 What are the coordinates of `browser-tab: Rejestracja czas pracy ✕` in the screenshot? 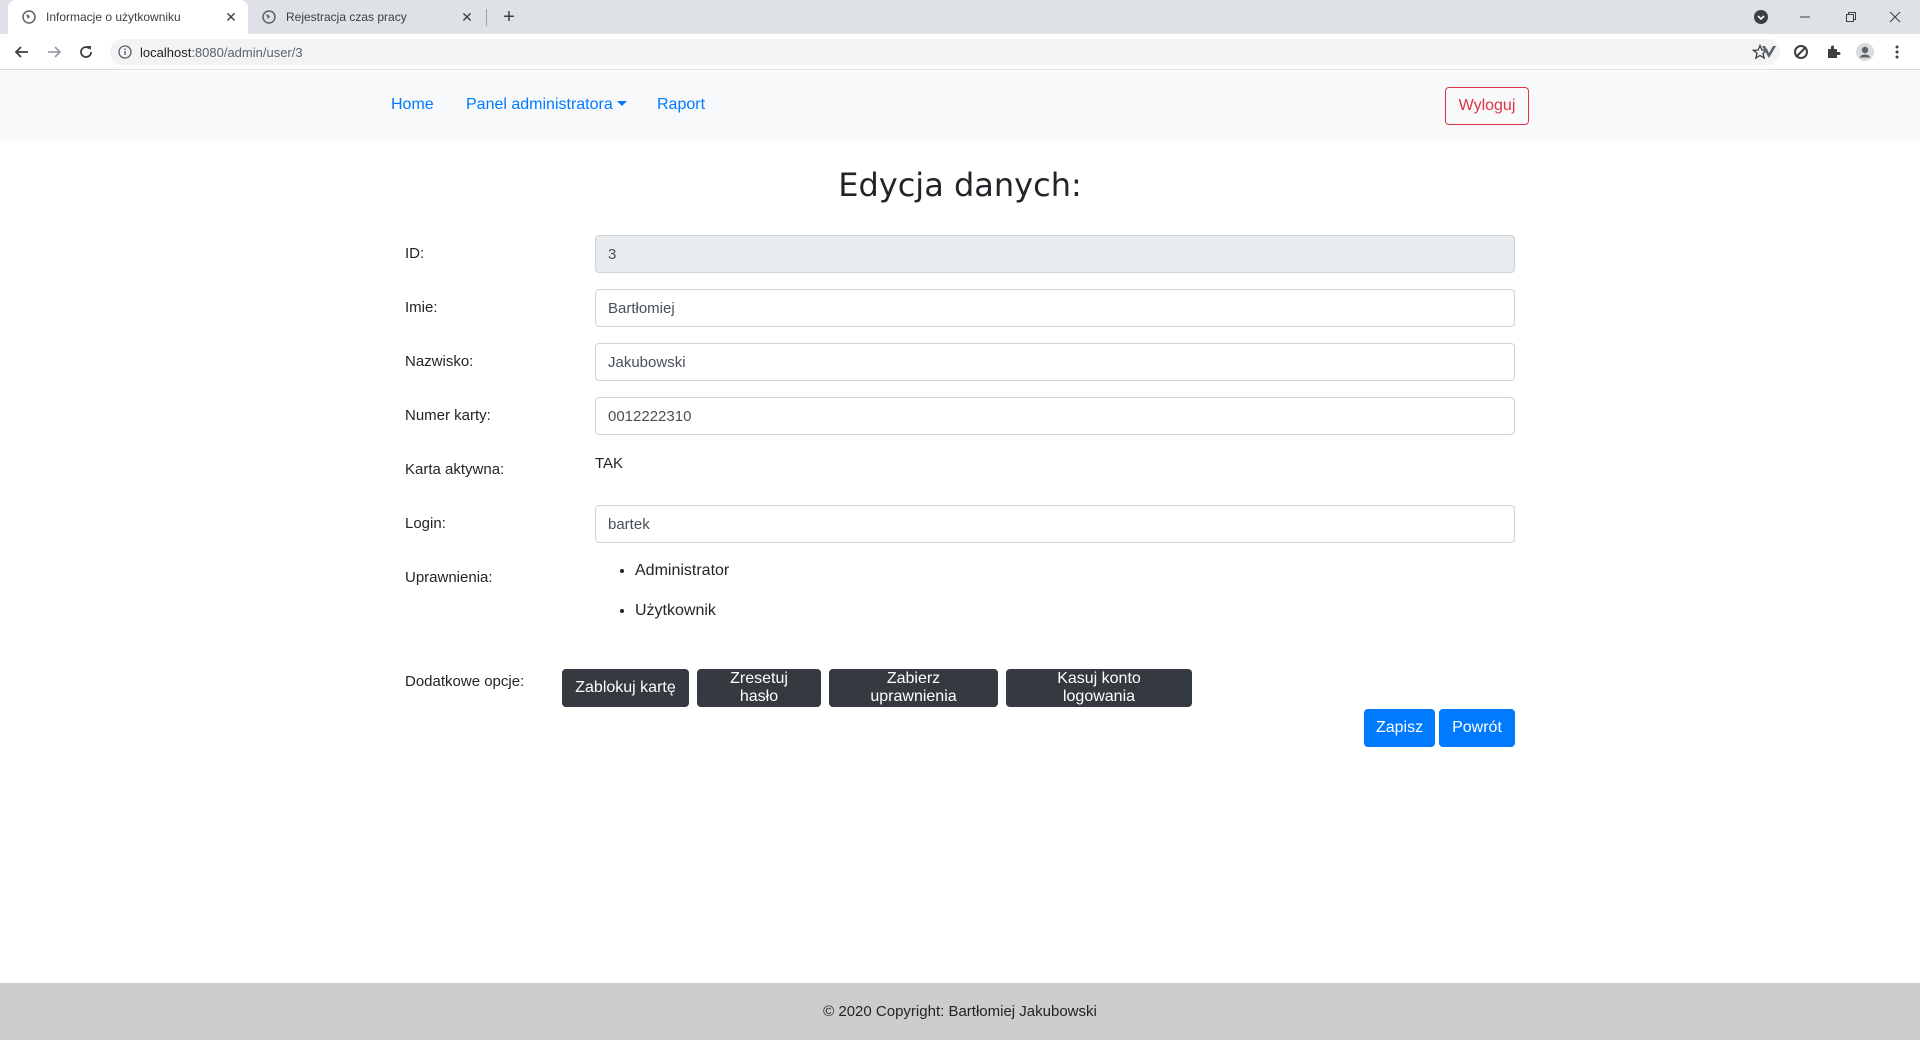 It's located at (366, 17).